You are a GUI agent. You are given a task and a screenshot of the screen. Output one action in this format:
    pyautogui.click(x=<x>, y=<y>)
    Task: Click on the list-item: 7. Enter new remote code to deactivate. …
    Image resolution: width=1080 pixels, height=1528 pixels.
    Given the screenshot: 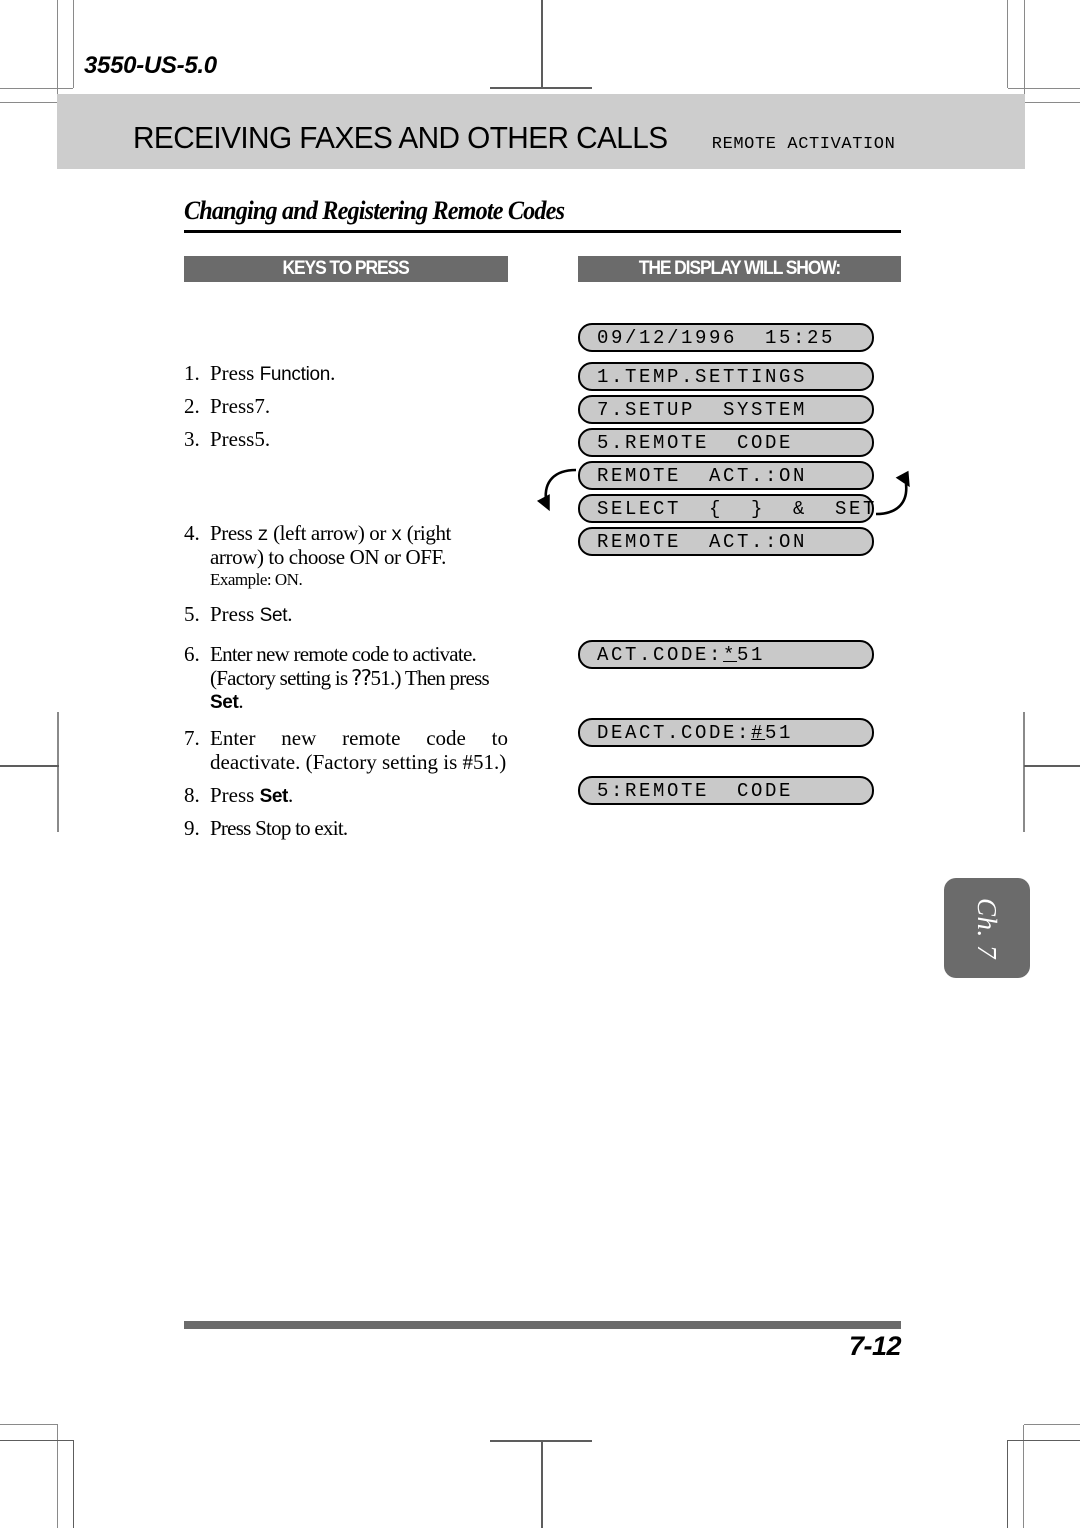 What is the action you would take?
    pyautogui.click(x=346, y=750)
    